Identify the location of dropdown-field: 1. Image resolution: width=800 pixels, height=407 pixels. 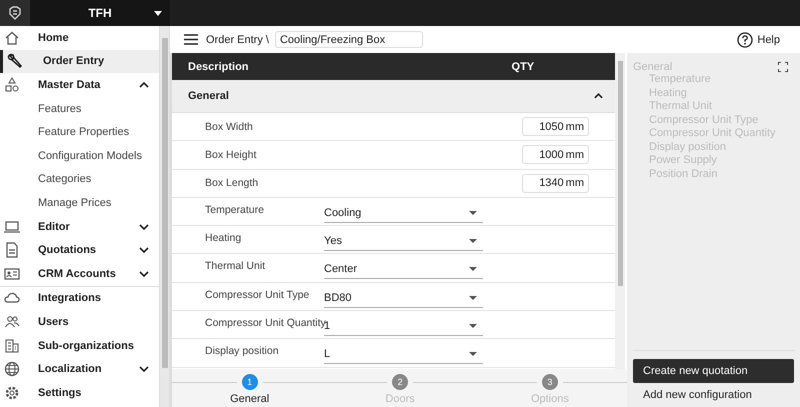
(403, 326).